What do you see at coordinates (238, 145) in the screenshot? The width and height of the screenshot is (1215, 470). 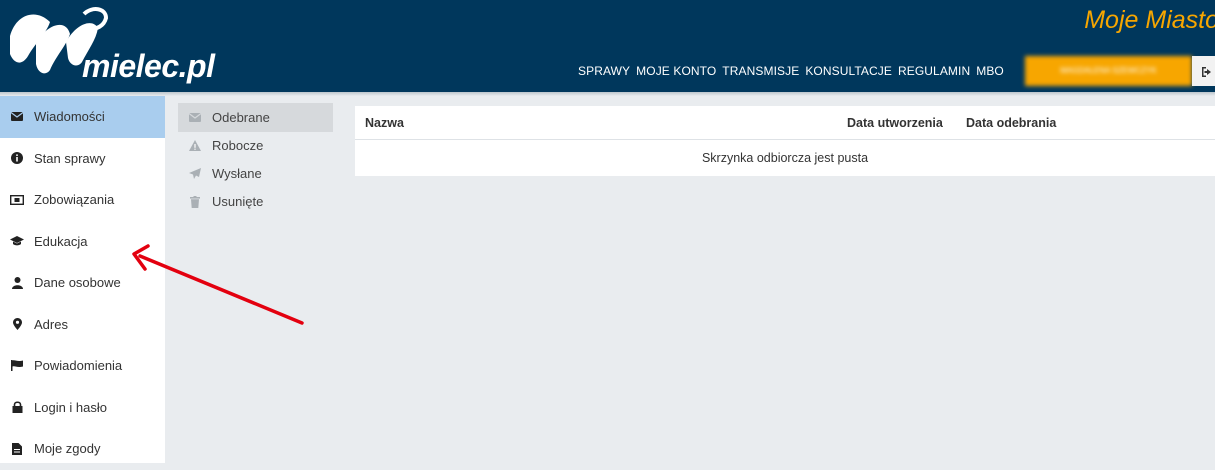 I see `folder-label: Robocze` at bounding box center [238, 145].